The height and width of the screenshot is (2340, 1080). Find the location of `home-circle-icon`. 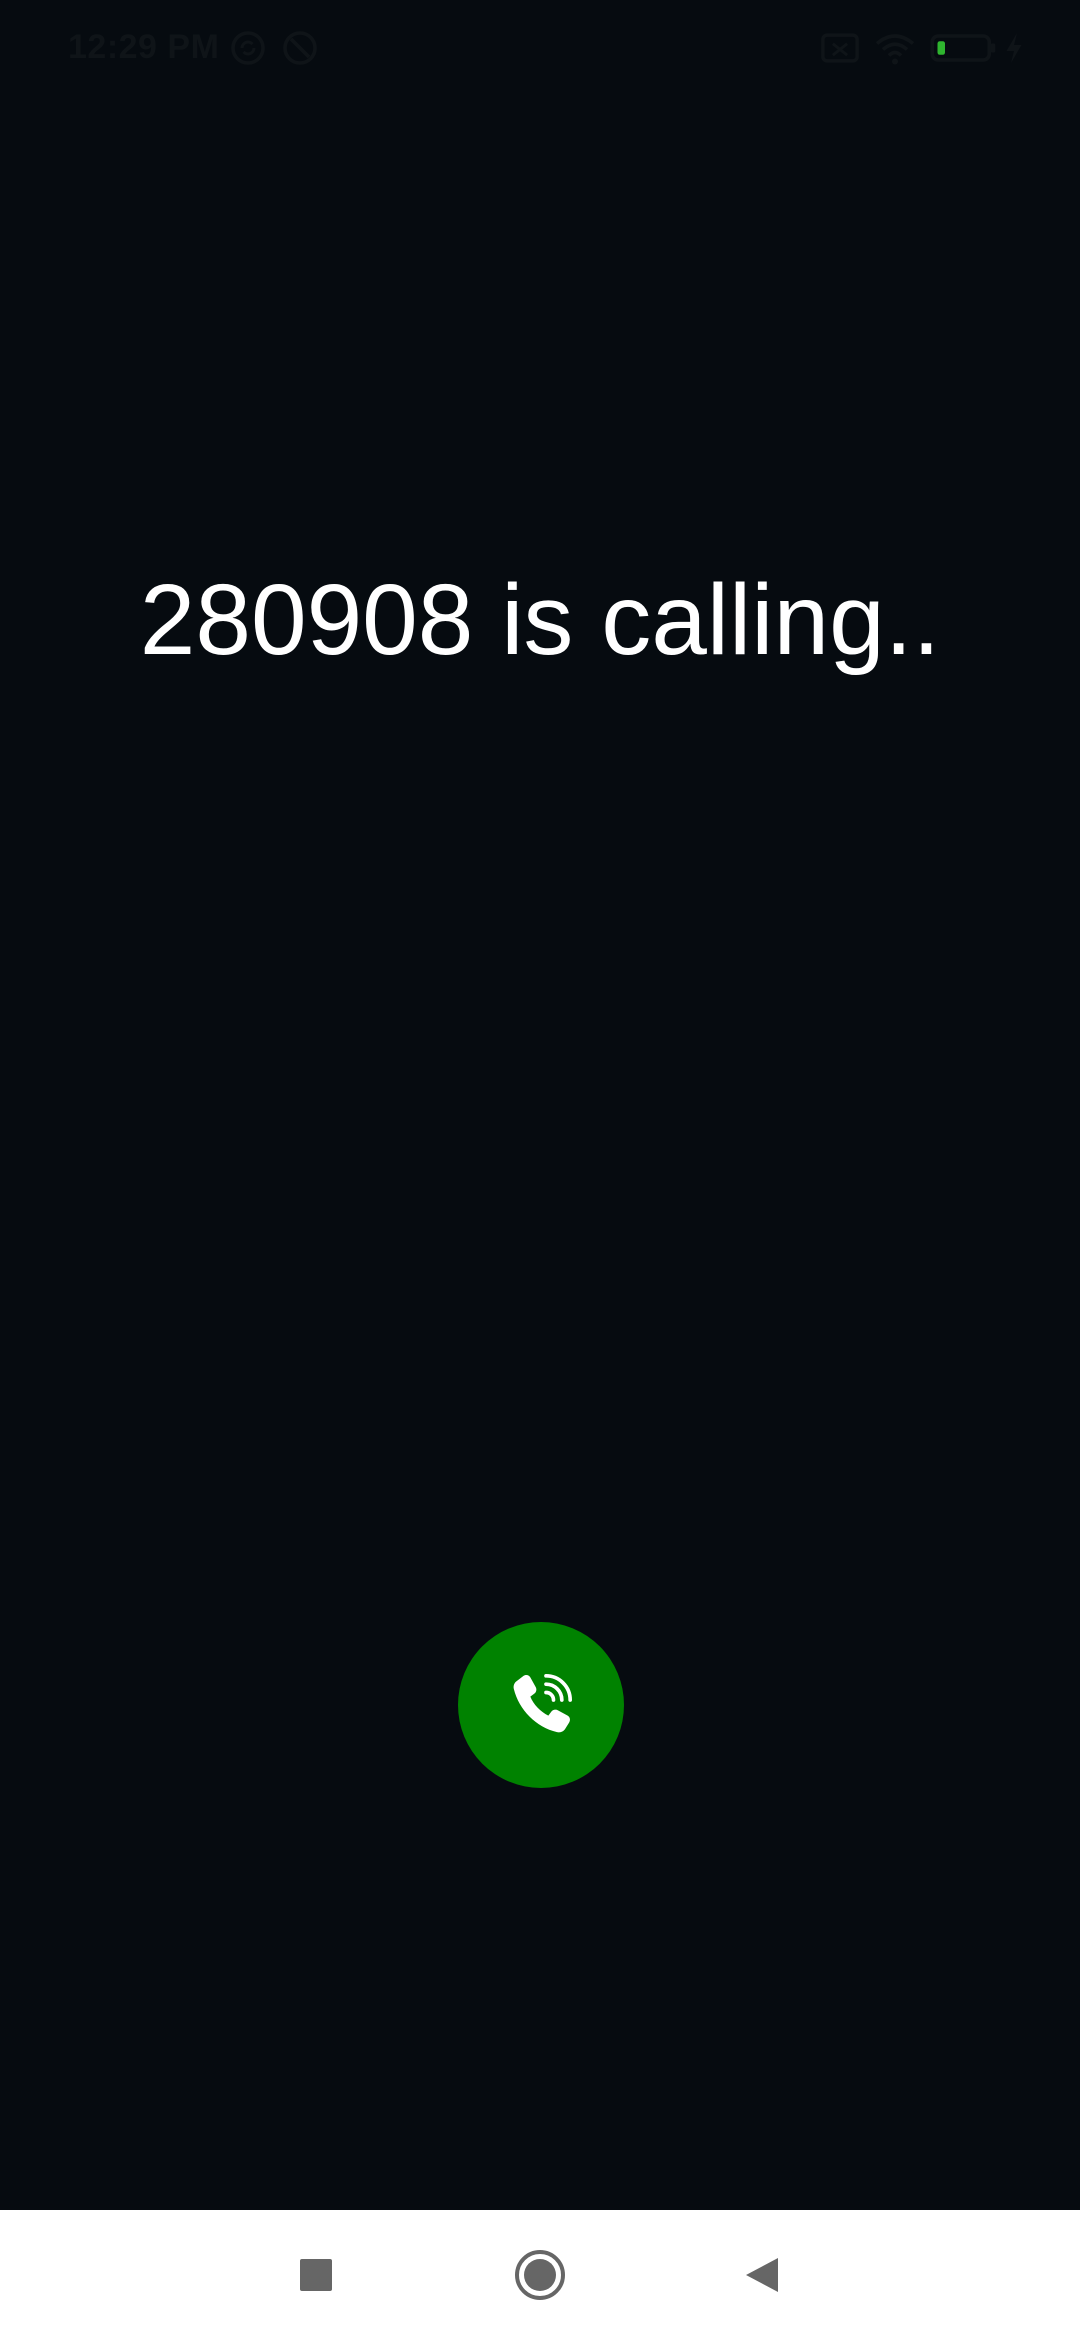

home-circle-icon is located at coordinates (540, 2275).